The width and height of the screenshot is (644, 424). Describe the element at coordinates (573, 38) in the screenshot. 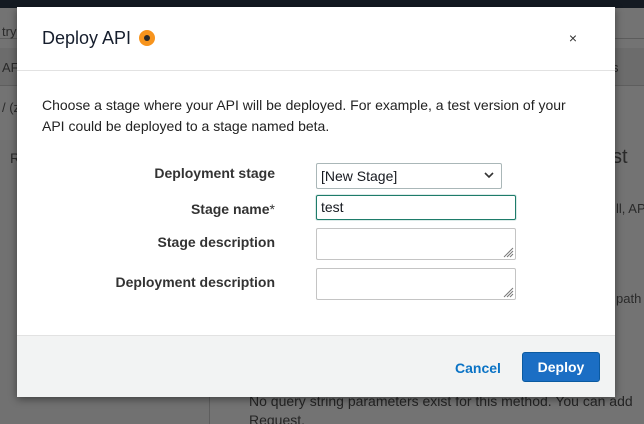

I see `close-icon: ×` at that location.